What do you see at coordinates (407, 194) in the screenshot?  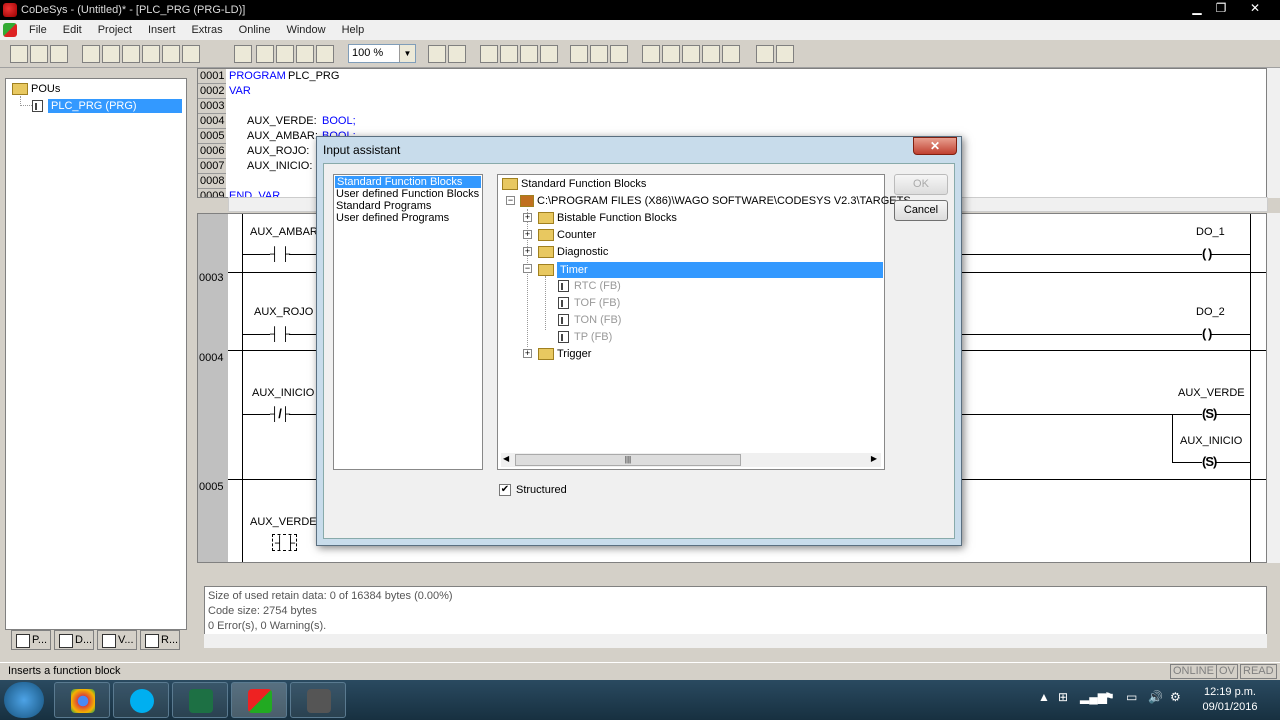 I see `category-item: User defined Function Blocks` at bounding box center [407, 194].